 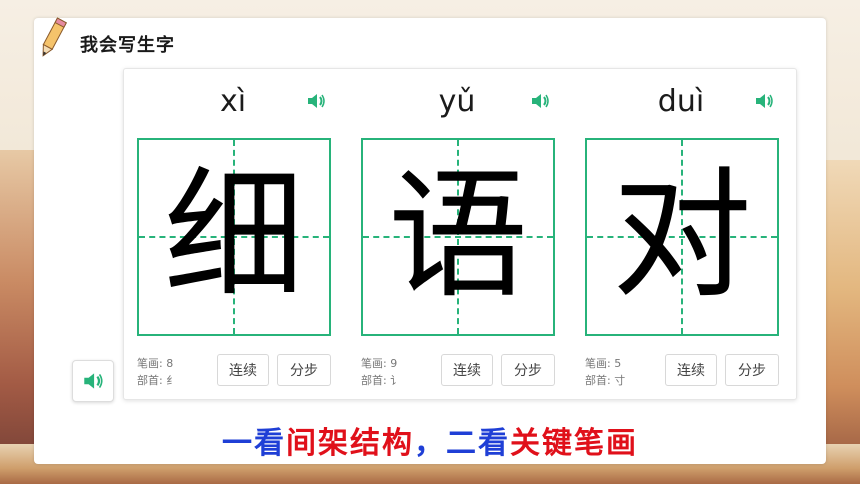 I want to click on hanzi-character: 细, so click(x=233, y=236).